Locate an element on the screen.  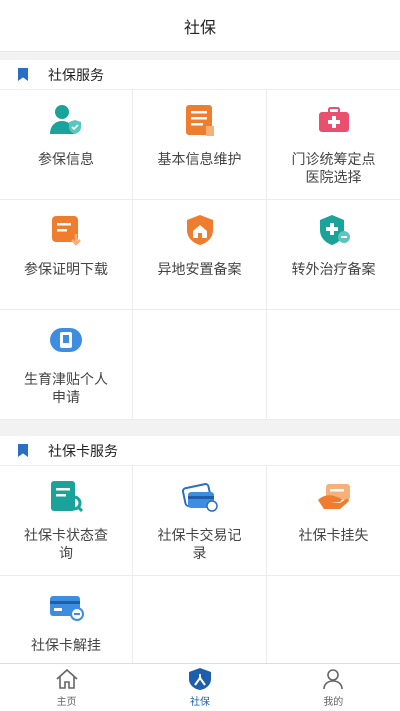
baby-card-icon is located at coordinates (66, 340).